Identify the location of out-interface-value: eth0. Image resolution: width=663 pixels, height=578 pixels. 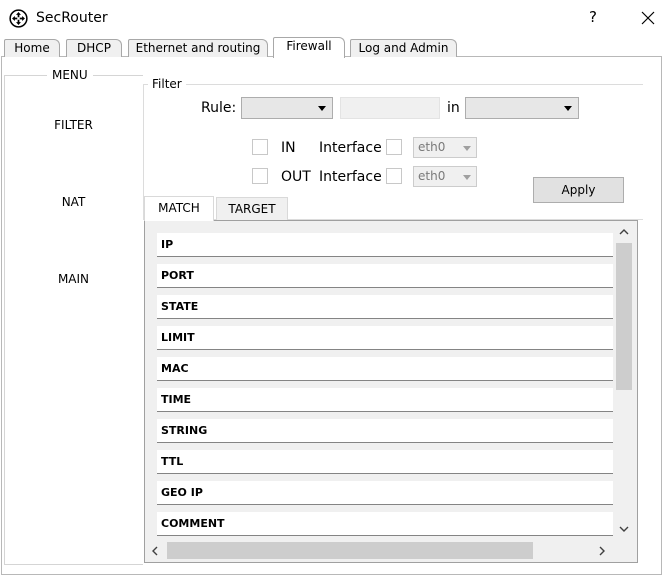
(432, 176).